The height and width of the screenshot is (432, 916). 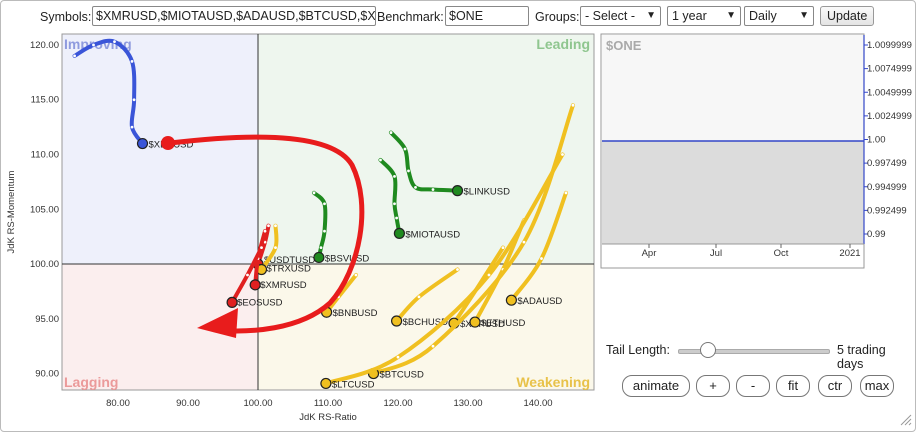 I want to click on y-tick-label: 120.00, so click(x=44, y=45).